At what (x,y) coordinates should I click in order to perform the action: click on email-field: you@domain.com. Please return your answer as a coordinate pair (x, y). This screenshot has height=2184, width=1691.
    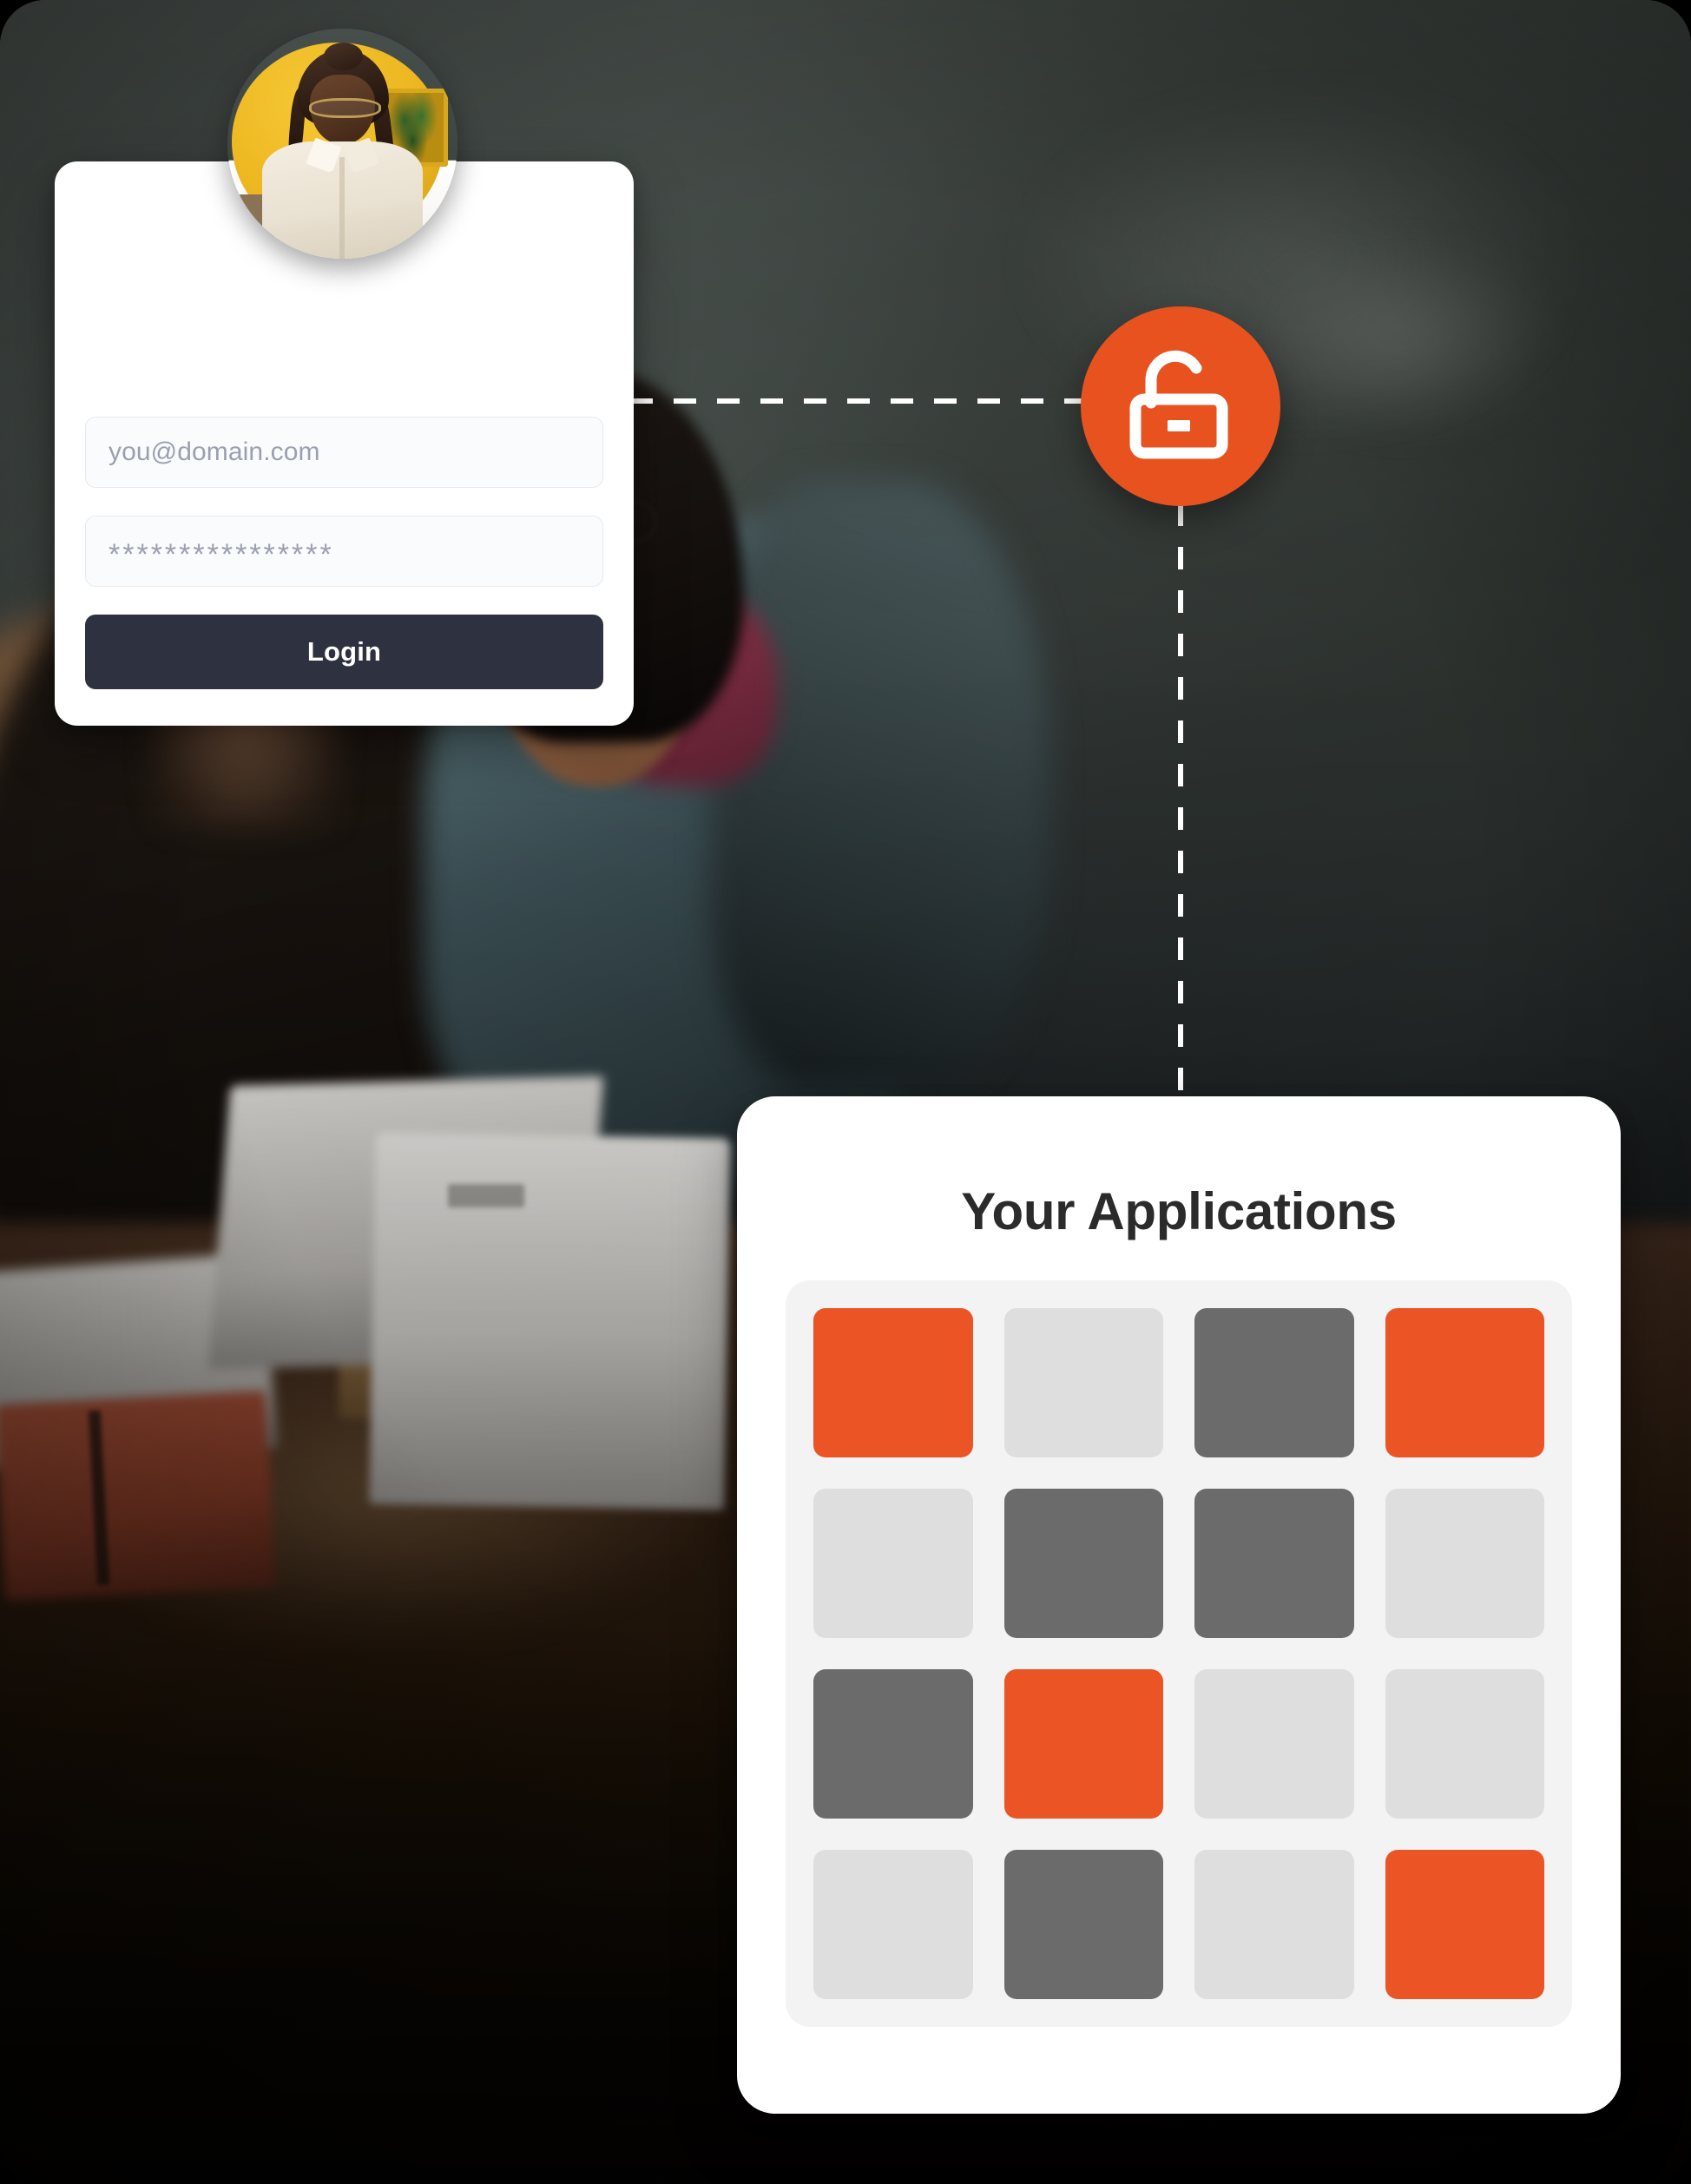
    Looking at the image, I should click on (344, 452).